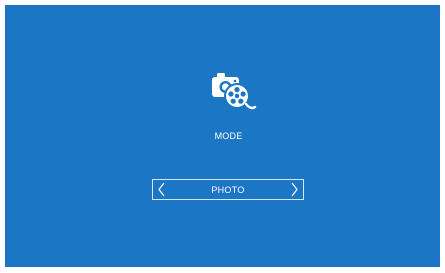 This screenshot has width=445, height=273. I want to click on mode-selector: PHOTO, so click(228, 189).